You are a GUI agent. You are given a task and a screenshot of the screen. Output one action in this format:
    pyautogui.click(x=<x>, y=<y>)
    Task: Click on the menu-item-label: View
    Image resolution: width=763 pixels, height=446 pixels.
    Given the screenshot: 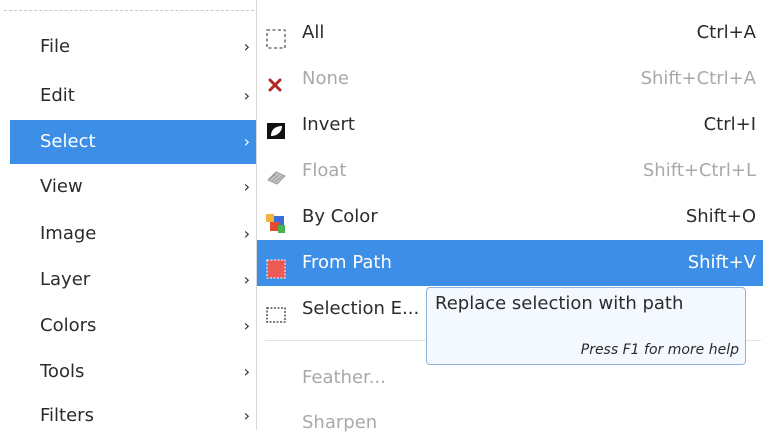 What is the action you would take?
    pyautogui.click(x=61, y=186)
    